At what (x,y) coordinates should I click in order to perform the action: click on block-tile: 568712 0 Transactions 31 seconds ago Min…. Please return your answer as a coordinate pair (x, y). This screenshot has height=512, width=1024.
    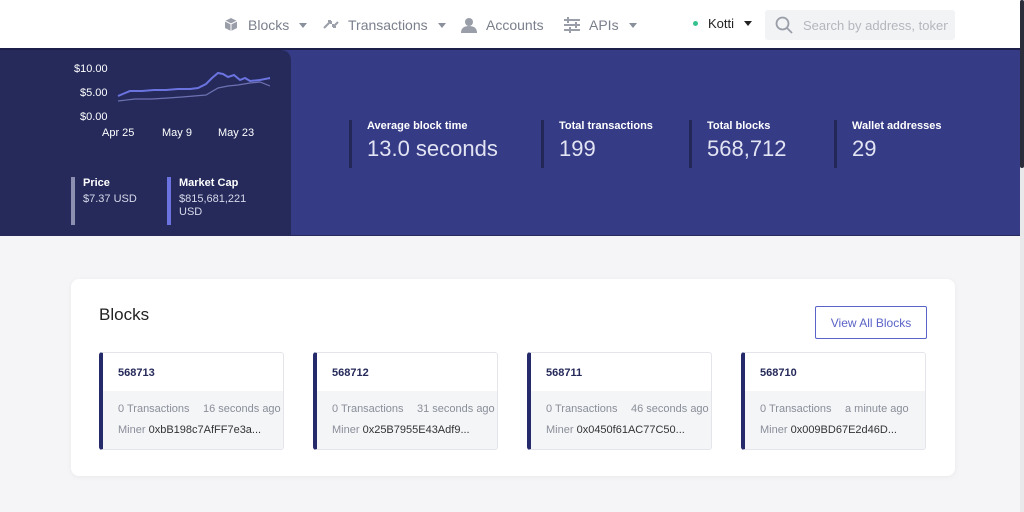
    Looking at the image, I should click on (405, 401).